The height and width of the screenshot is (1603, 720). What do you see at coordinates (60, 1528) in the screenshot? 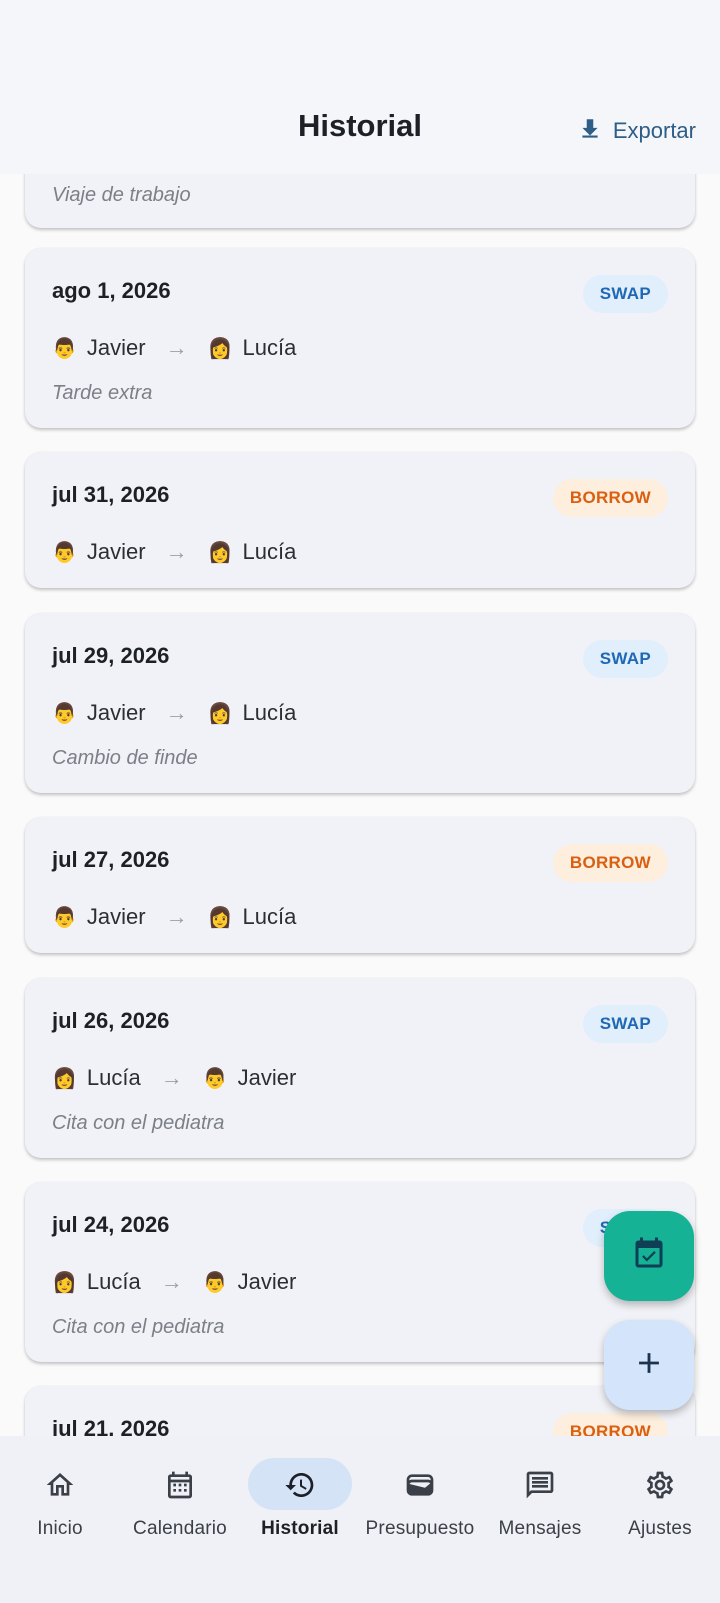
I see `nav-label: Inicio` at bounding box center [60, 1528].